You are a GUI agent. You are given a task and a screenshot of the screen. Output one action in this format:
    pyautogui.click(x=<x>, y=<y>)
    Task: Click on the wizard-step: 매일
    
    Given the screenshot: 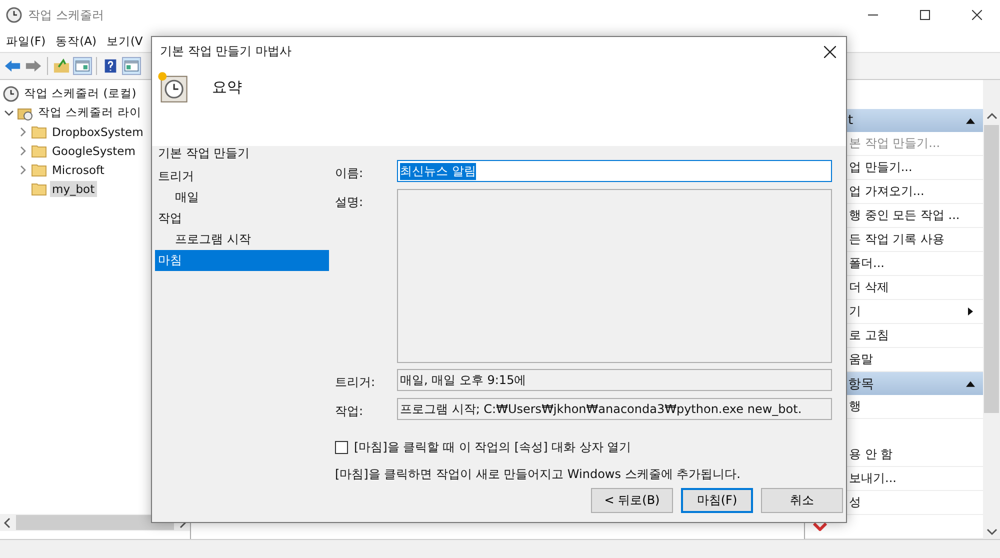 What is the action you would take?
    pyautogui.click(x=242, y=197)
    